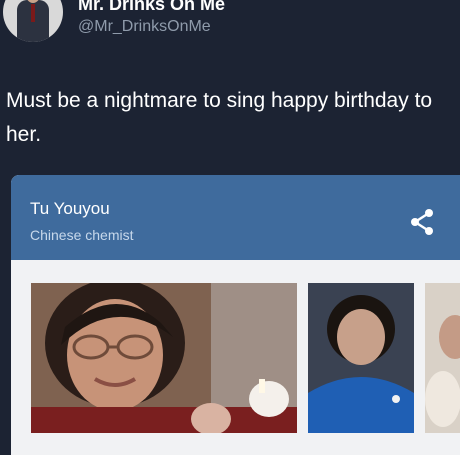 The height and width of the screenshot is (455, 460). I want to click on photo-portrait-3-art, so click(442, 358).